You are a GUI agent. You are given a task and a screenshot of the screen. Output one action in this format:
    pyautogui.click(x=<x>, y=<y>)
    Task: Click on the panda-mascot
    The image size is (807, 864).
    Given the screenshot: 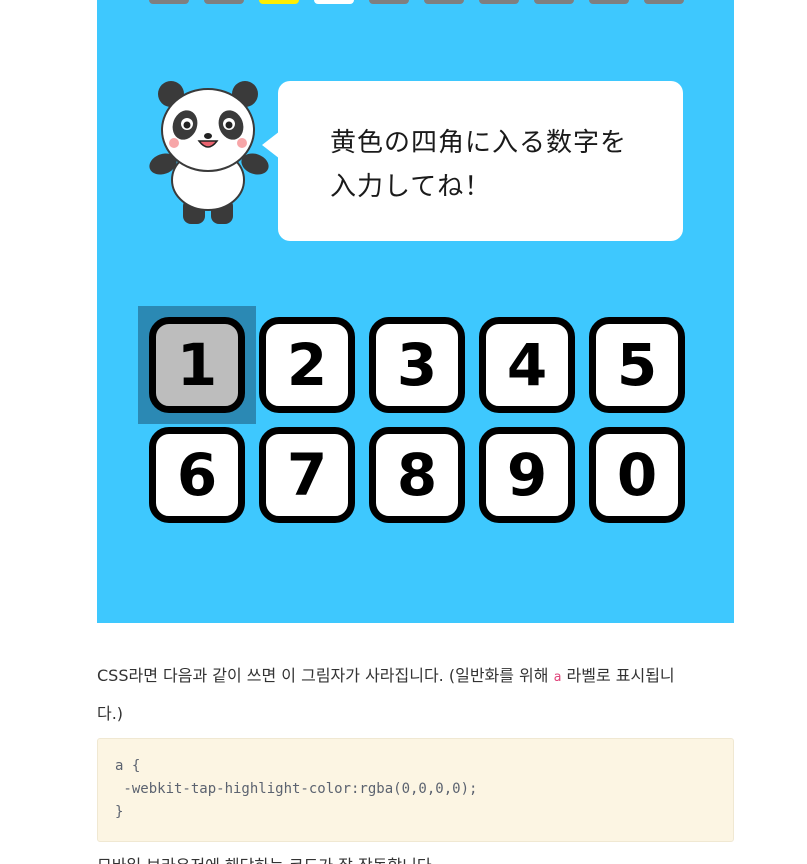 What is the action you would take?
    pyautogui.click(x=209, y=152)
    